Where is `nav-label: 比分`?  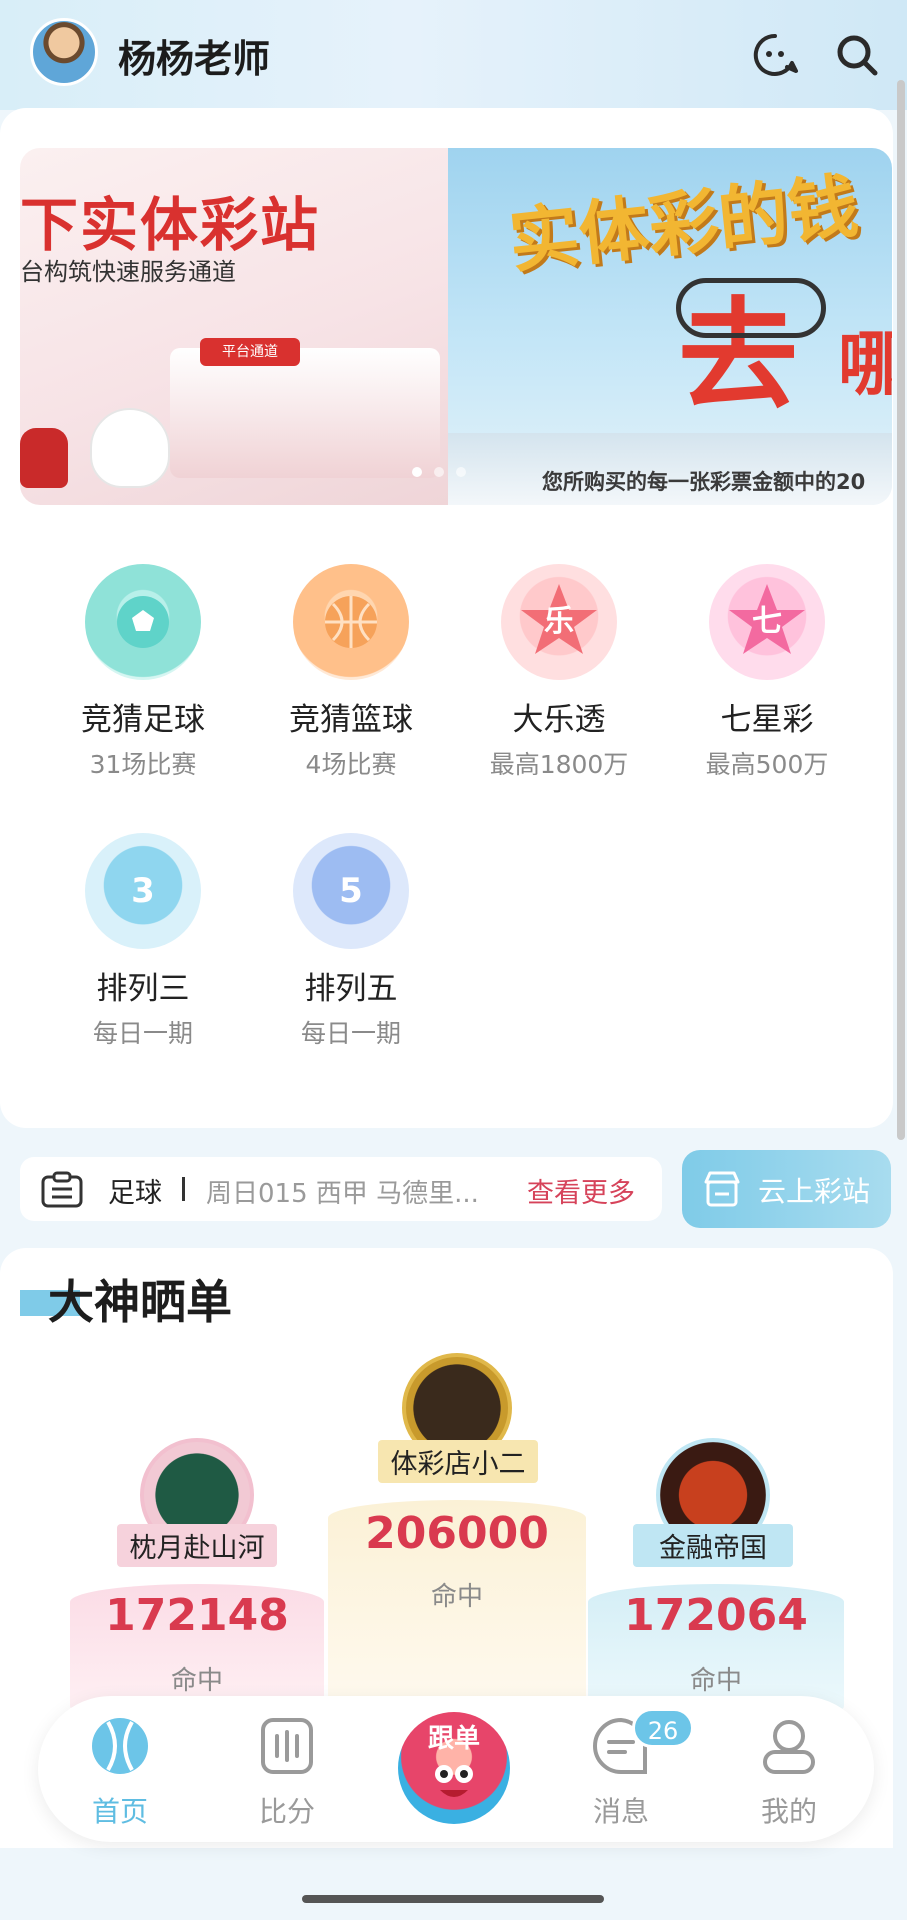 nav-label: 比分 is located at coordinates (286, 1811).